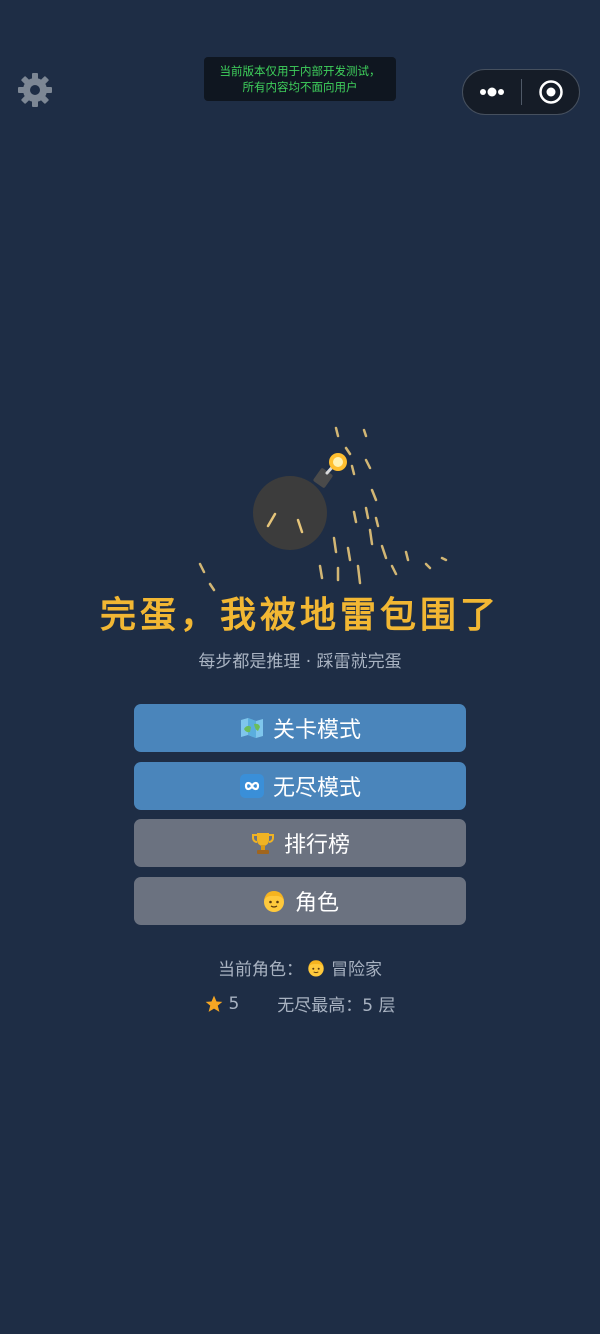 The width and height of the screenshot is (600, 1334). I want to click on more-dots-icon, so click(492, 92).